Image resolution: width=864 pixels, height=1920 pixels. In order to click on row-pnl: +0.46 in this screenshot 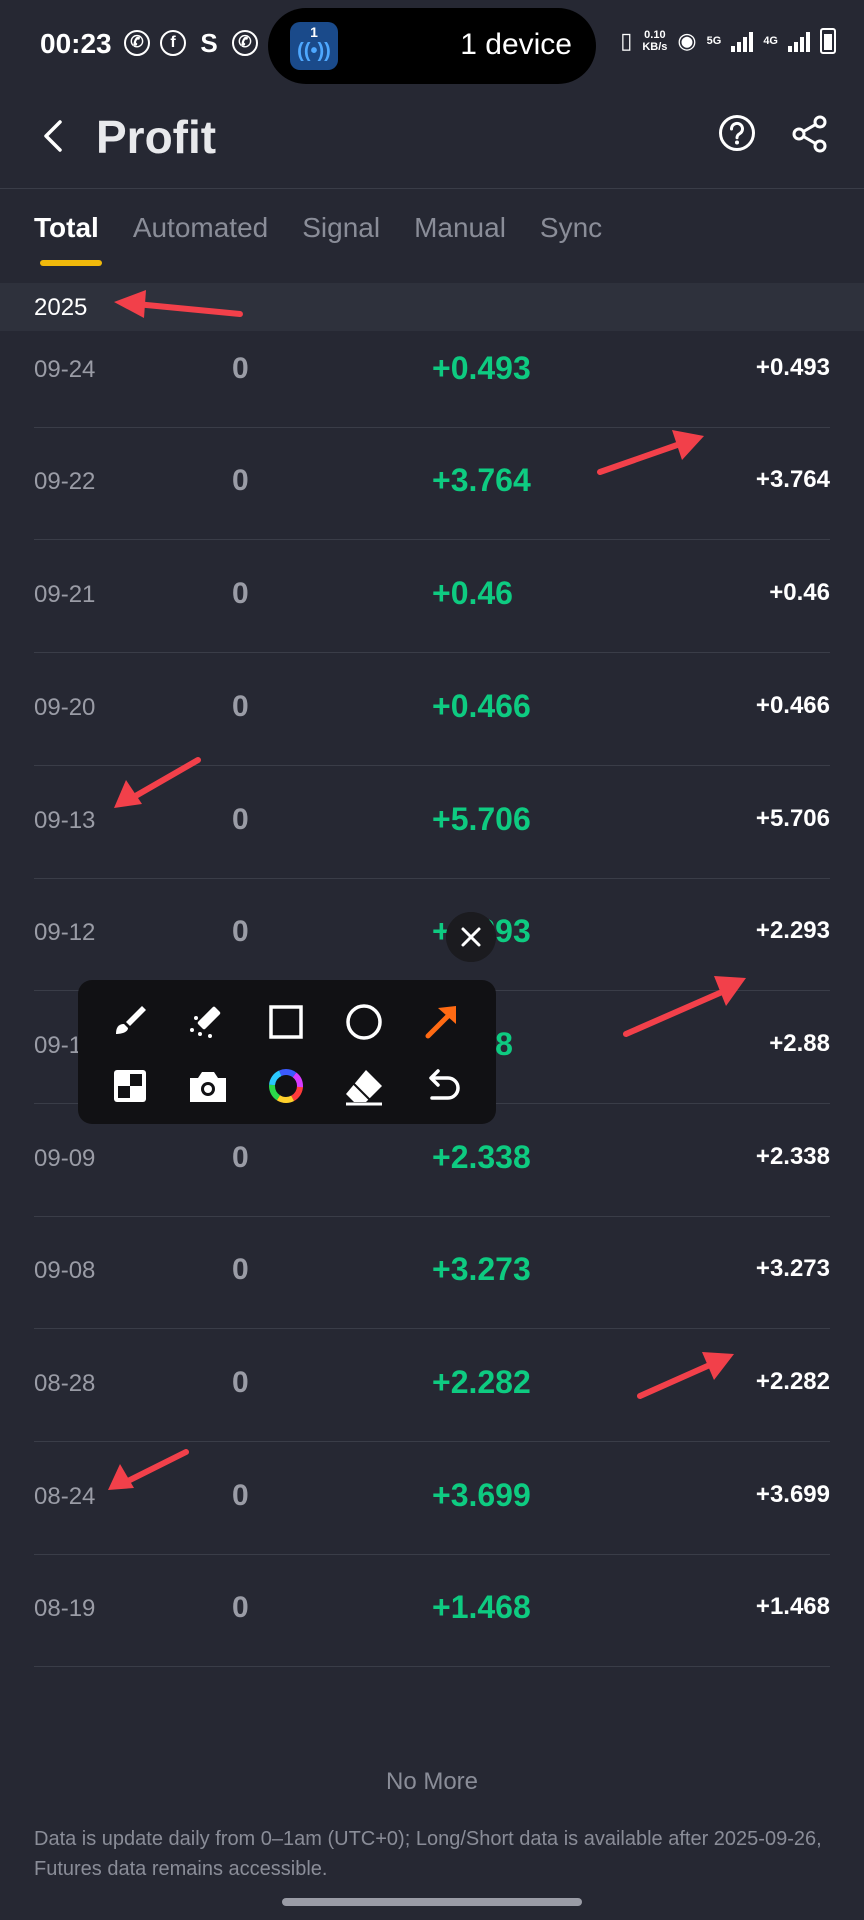, I will do `click(472, 593)`.